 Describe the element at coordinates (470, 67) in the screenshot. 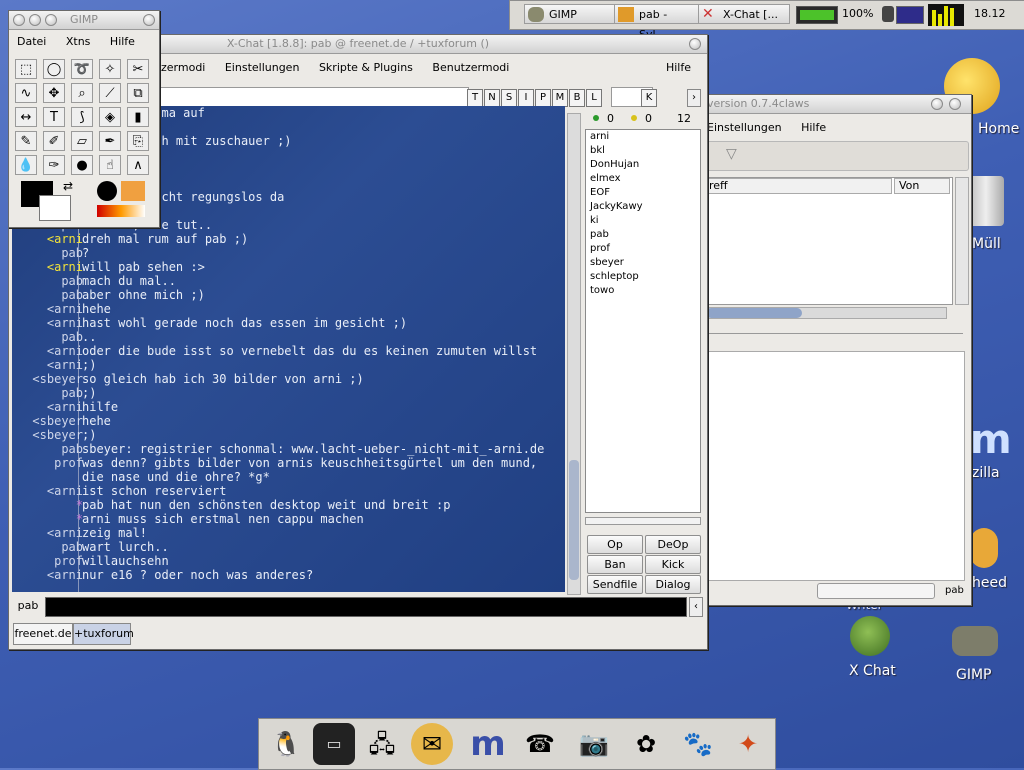

I see `menu-benutzermodi: Benutzermodi` at that location.